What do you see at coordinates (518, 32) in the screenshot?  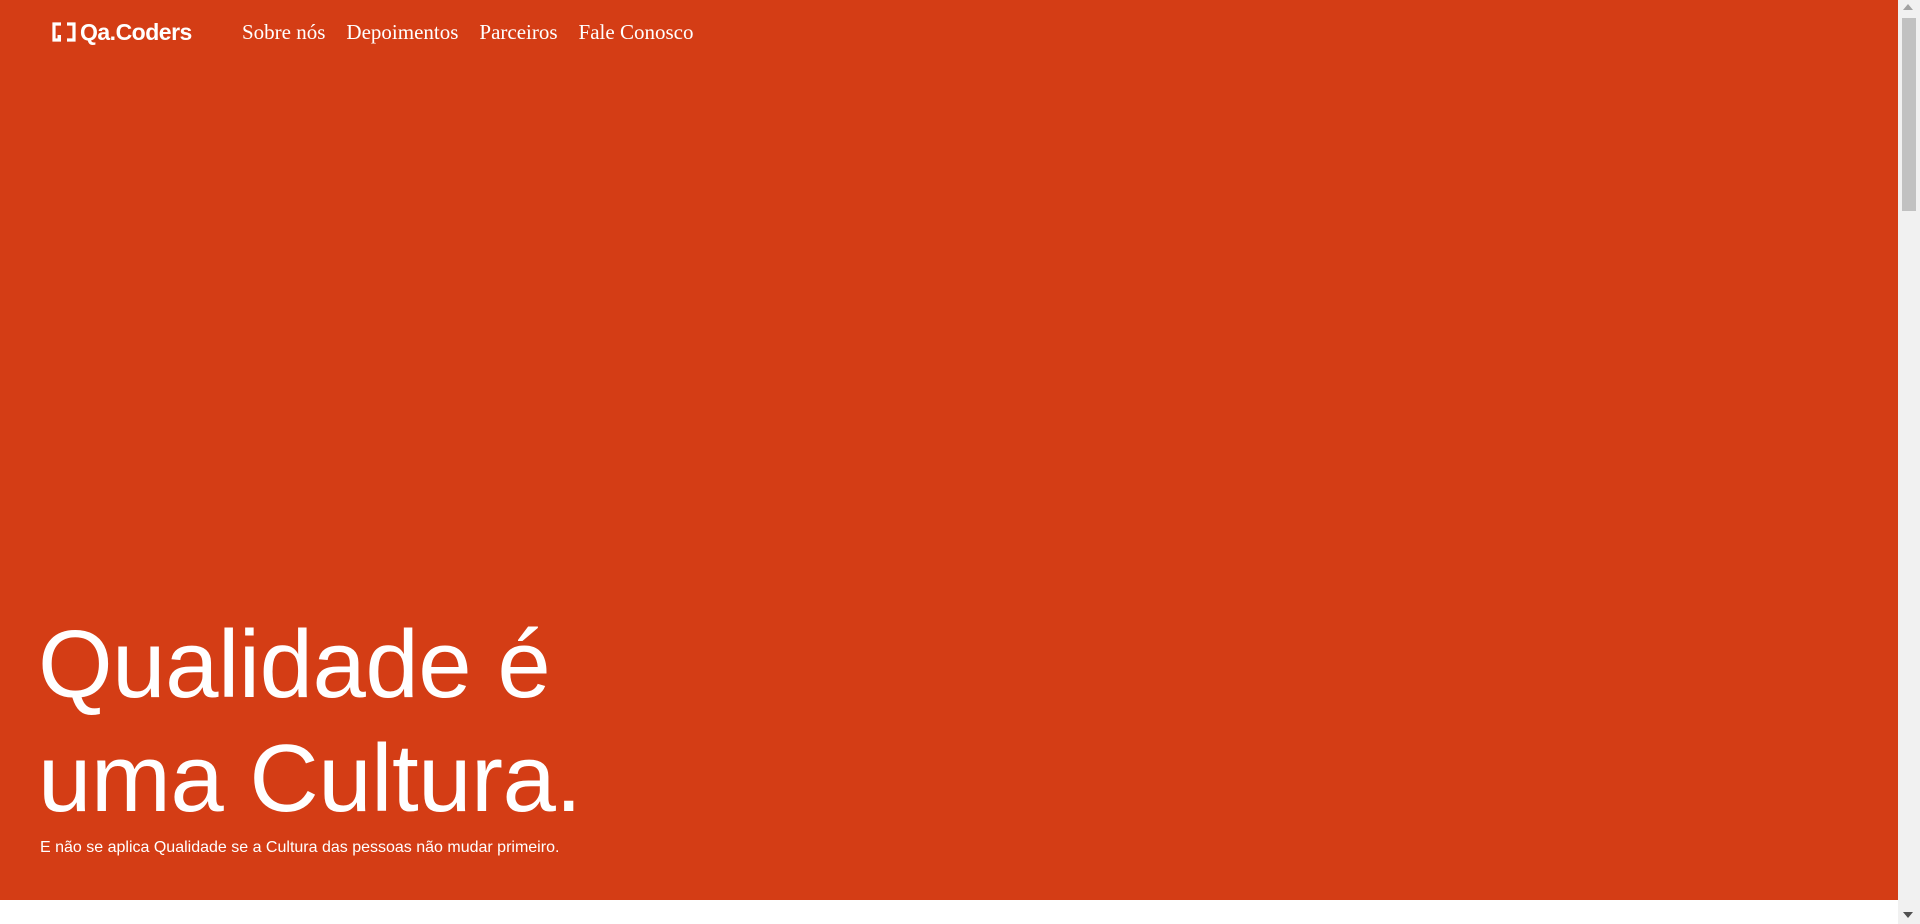 I see `nav-link-parceiros: Parceiros` at bounding box center [518, 32].